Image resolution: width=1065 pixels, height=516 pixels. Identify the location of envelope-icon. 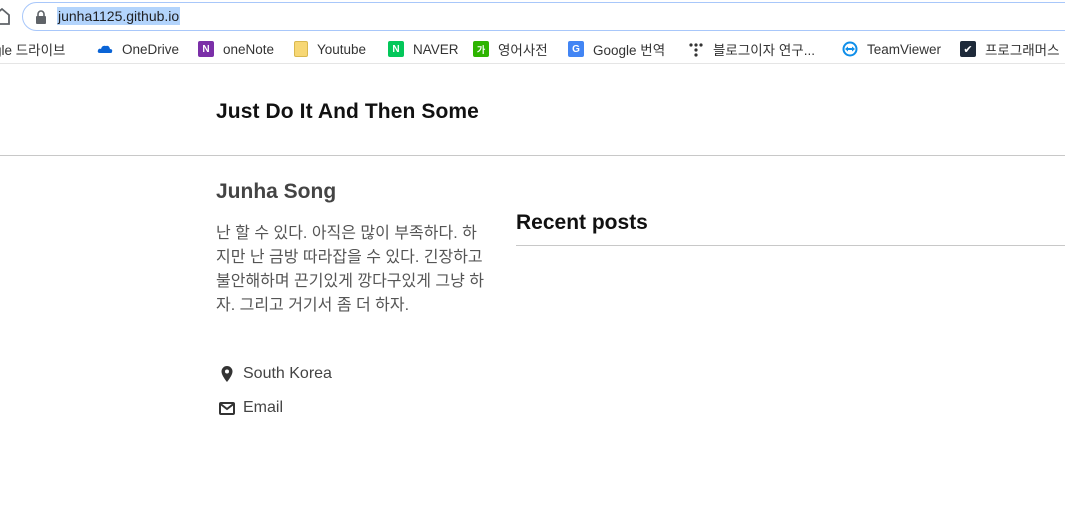
(227, 408).